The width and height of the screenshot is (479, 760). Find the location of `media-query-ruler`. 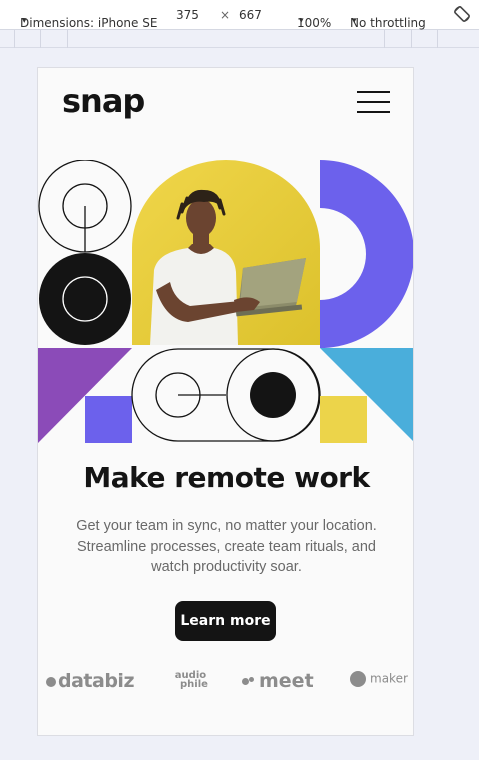

media-query-ruler is located at coordinates (239, 39).